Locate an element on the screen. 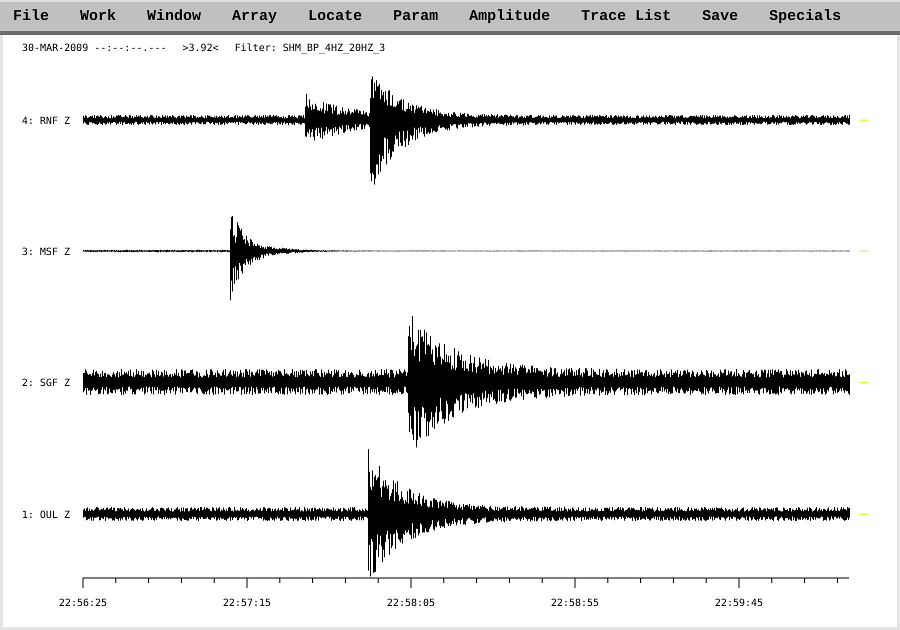 The height and width of the screenshot is (630, 900). menu-item: Work is located at coordinates (98, 17).